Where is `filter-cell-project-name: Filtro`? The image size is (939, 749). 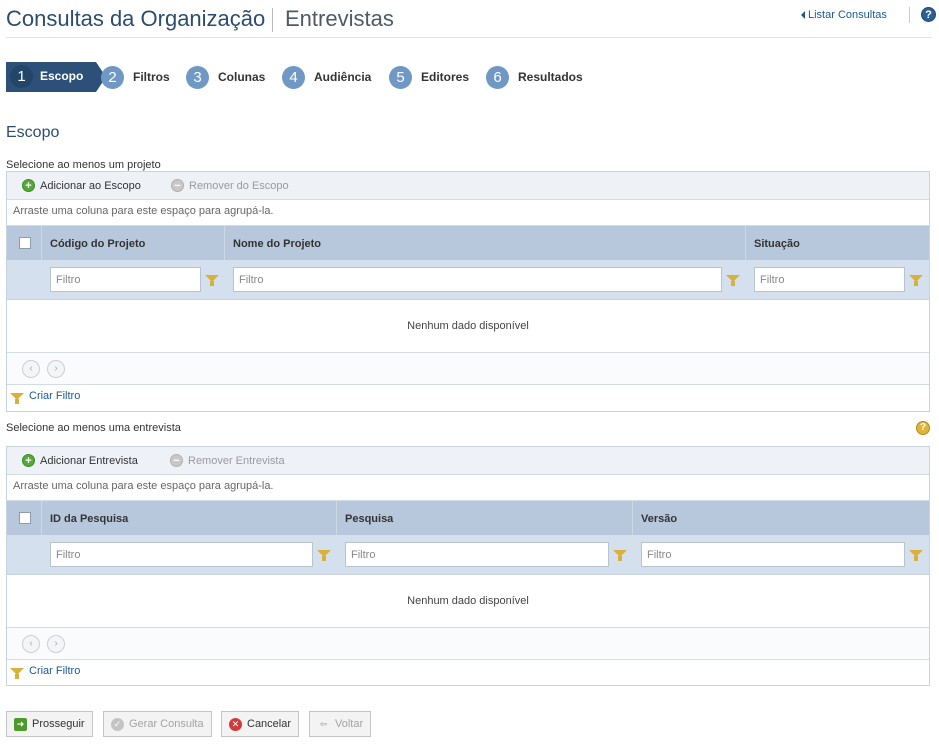
filter-cell-project-name: Filtro is located at coordinates (485, 279).